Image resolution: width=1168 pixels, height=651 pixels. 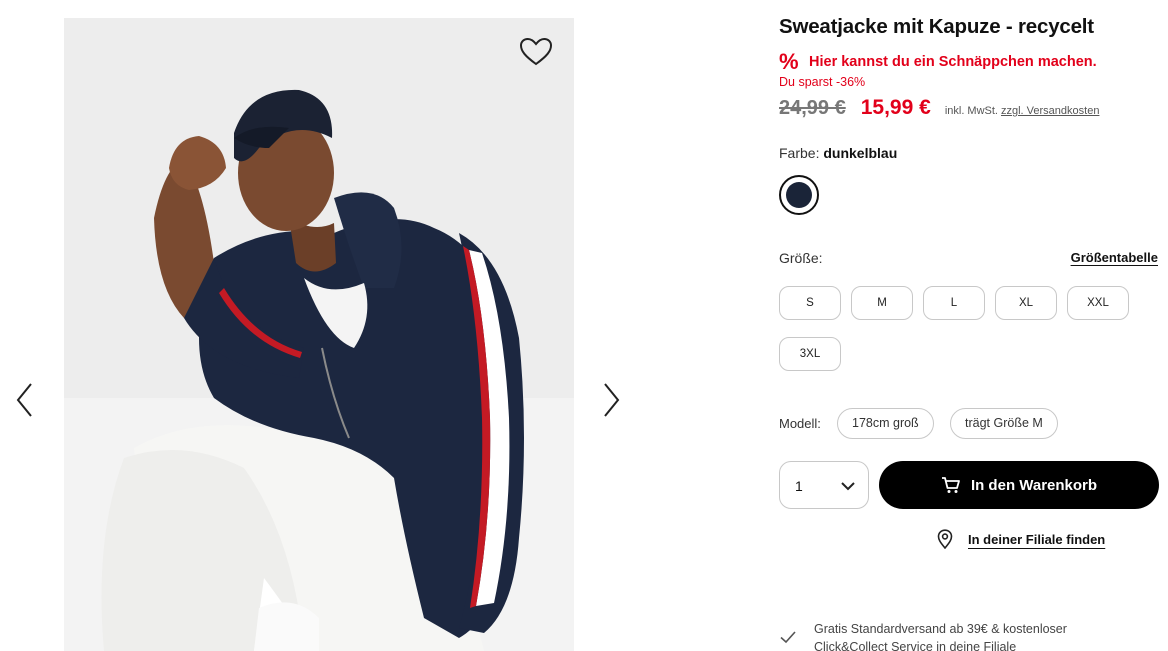 I want to click on find-in-store-label: In deiner Filiale finden, so click(x=1037, y=539).